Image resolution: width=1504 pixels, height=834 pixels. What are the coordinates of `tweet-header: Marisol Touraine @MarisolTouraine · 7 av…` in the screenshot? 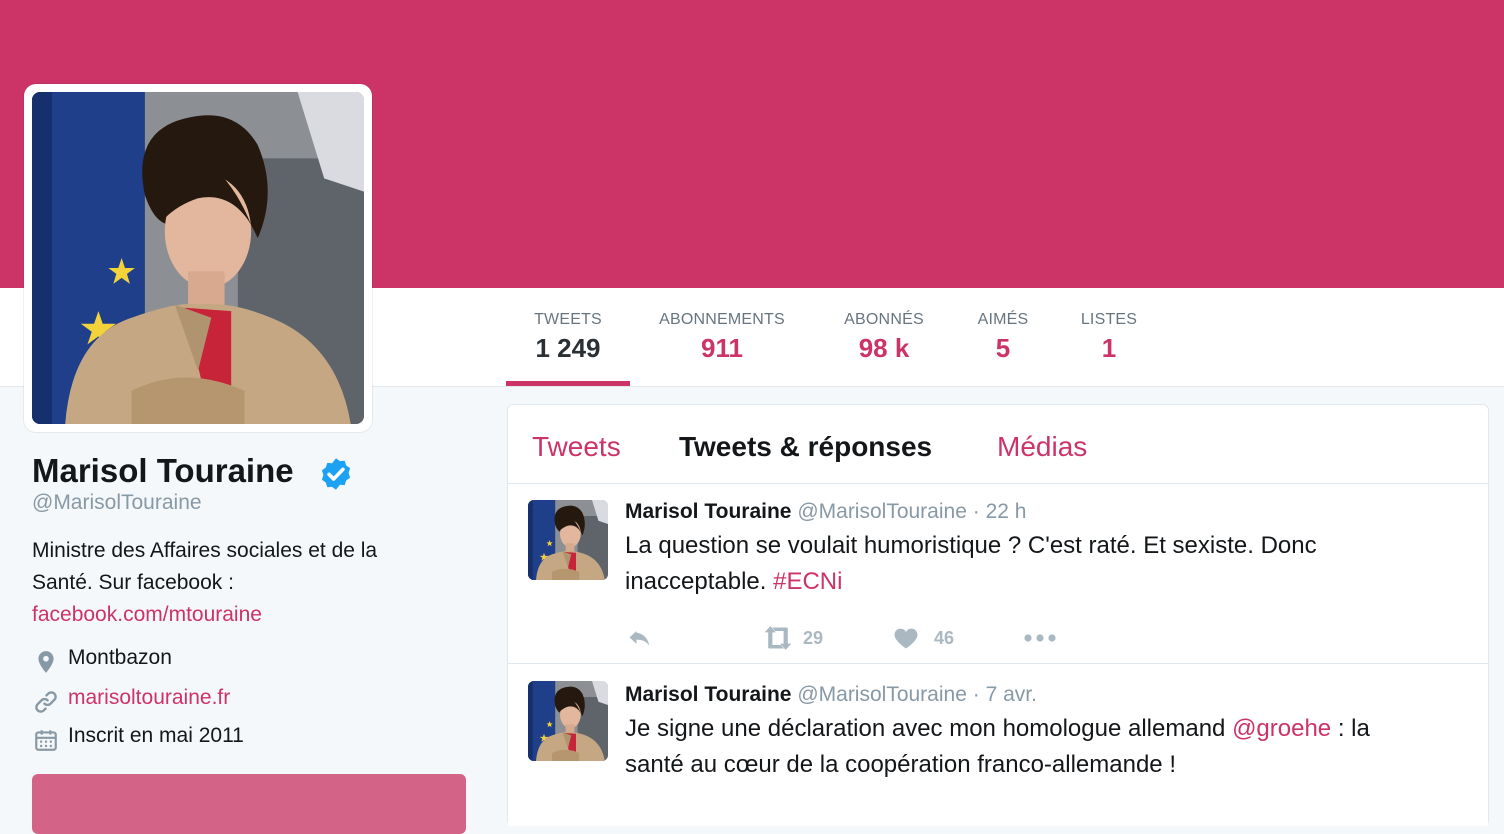 It's located at (831, 695).